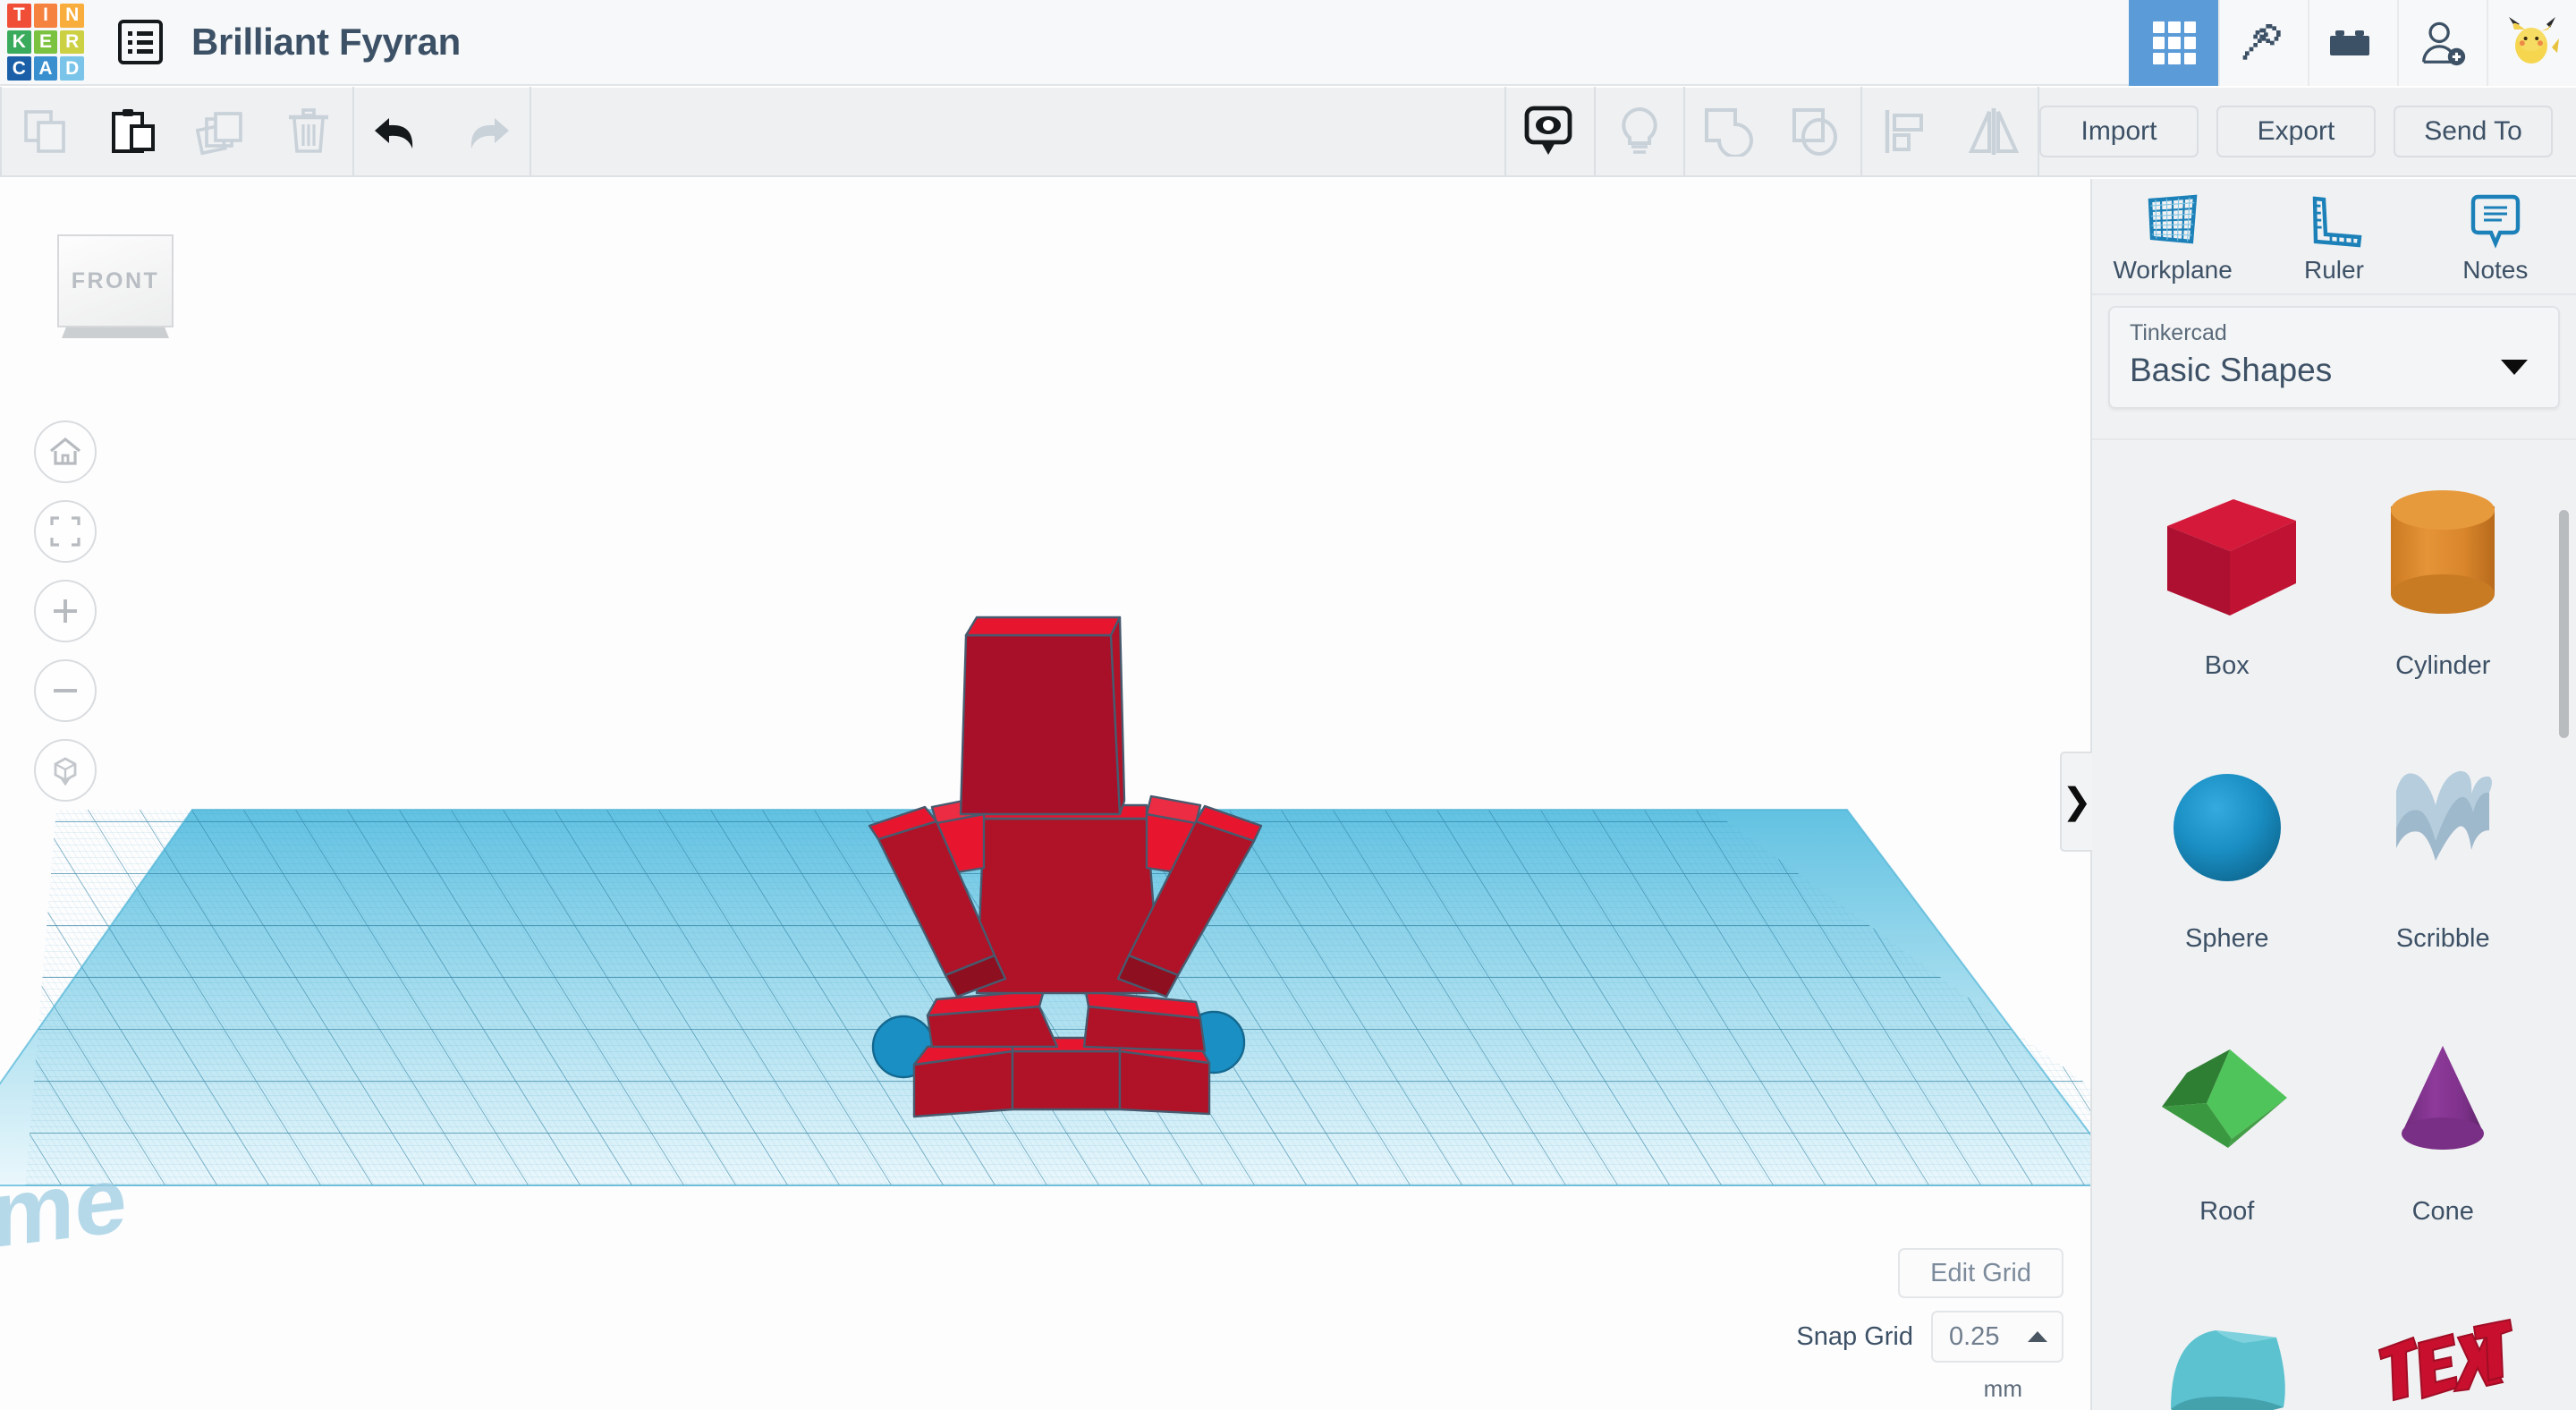 Image resolution: width=2576 pixels, height=1410 pixels. Describe the element at coordinates (2119, 131) in the screenshot. I see `import-button: Import` at that location.